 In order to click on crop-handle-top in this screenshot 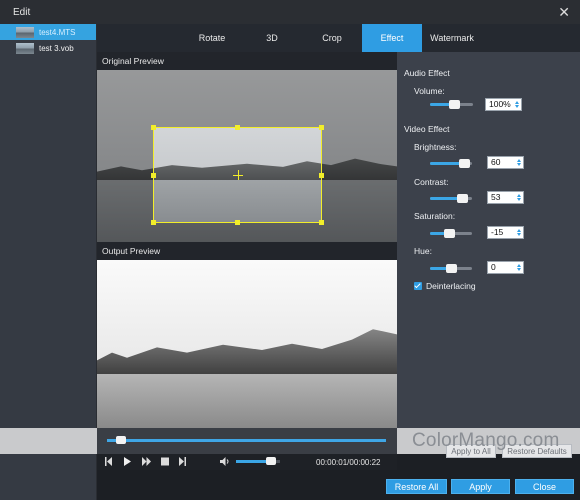, I will do `click(237, 127)`.